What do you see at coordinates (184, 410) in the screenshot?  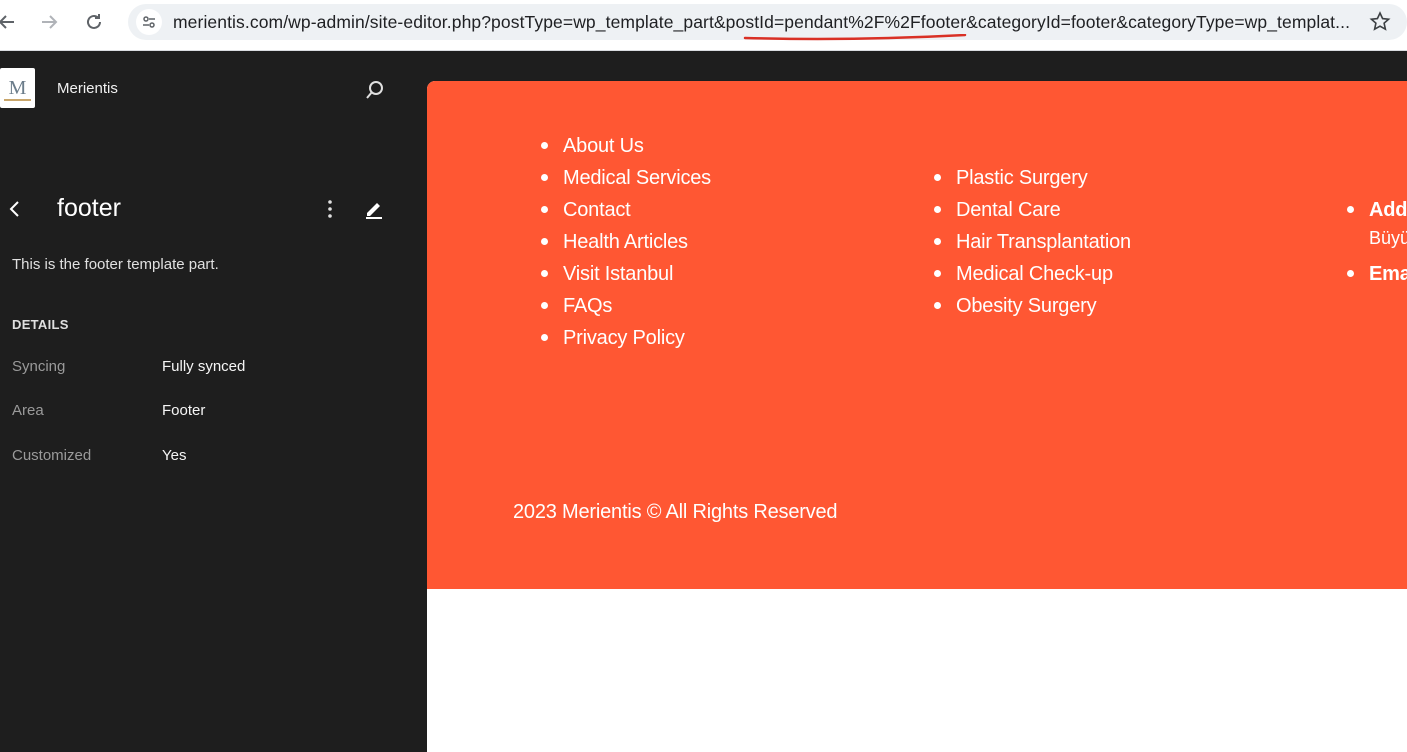 I see `detail-value: Footer` at bounding box center [184, 410].